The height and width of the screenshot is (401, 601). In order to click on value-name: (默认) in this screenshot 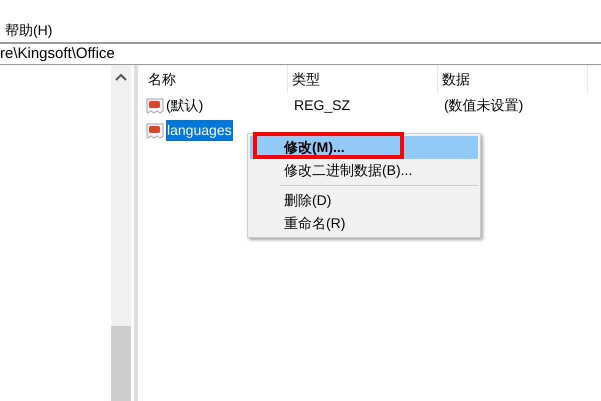, I will do `click(185, 105)`.